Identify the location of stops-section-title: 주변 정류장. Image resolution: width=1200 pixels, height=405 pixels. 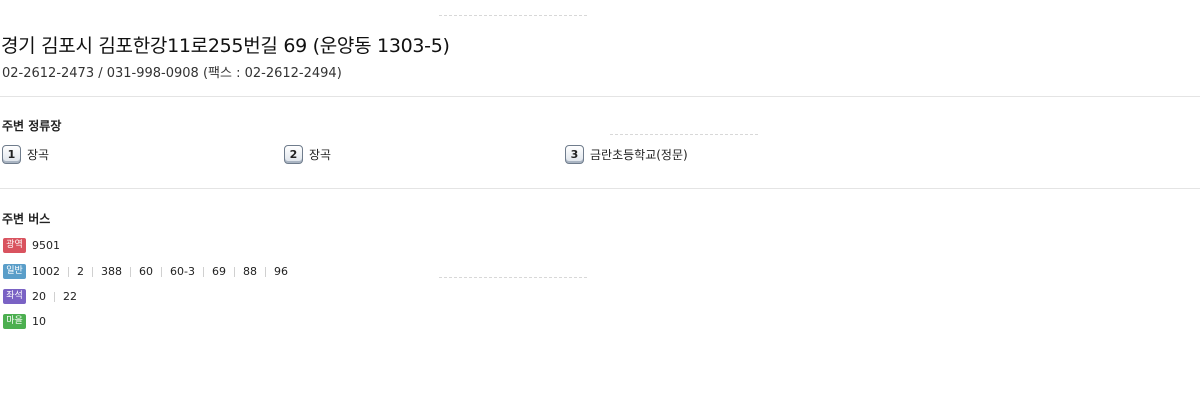
(32, 126).